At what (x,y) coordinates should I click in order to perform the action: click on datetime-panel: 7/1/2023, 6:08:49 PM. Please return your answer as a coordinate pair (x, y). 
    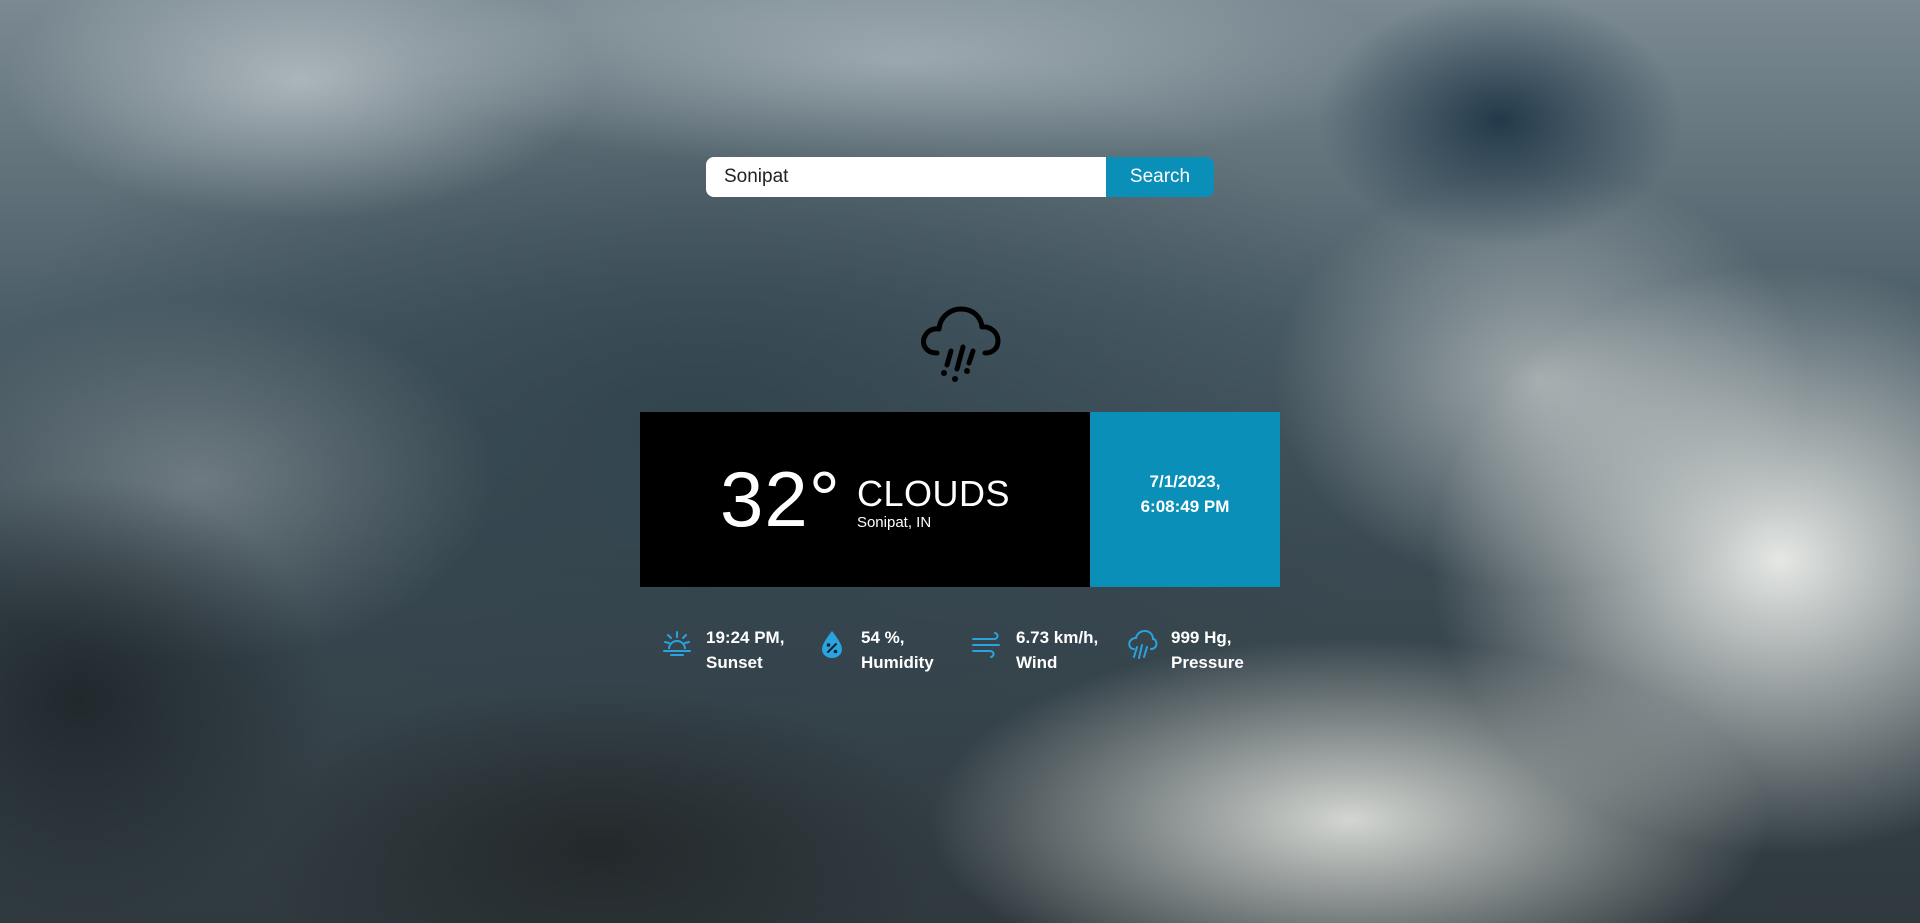
    Looking at the image, I should click on (1185, 499).